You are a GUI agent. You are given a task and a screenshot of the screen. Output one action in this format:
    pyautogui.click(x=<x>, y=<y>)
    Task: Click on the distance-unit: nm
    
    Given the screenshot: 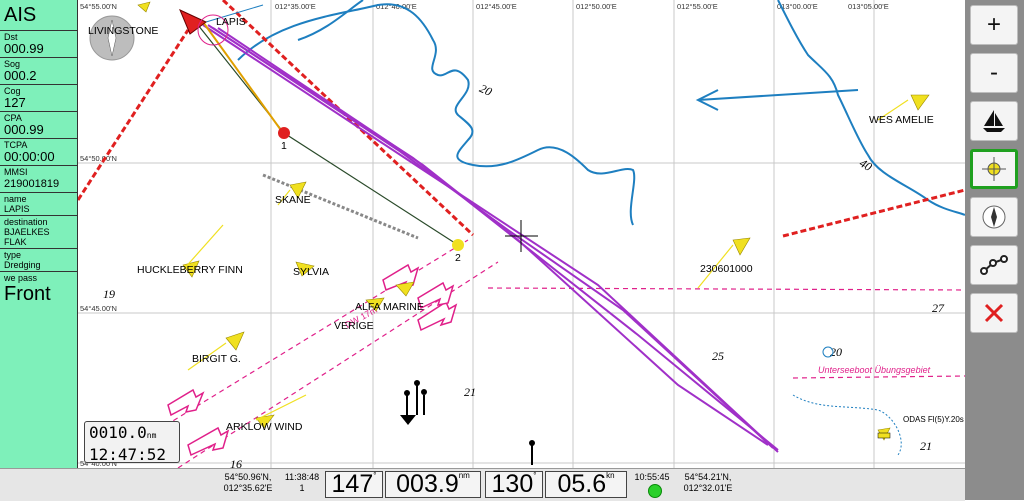 What is the action you would take?
    pyautogui.click(x=151, y=435)
    